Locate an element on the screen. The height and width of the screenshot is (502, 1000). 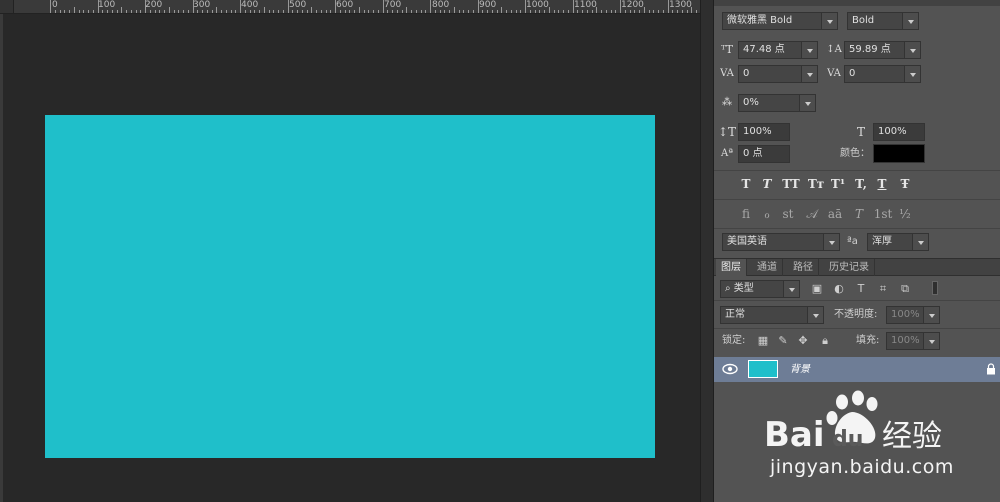
tab-history: 历史记录 is located at coordinates (849, 267).